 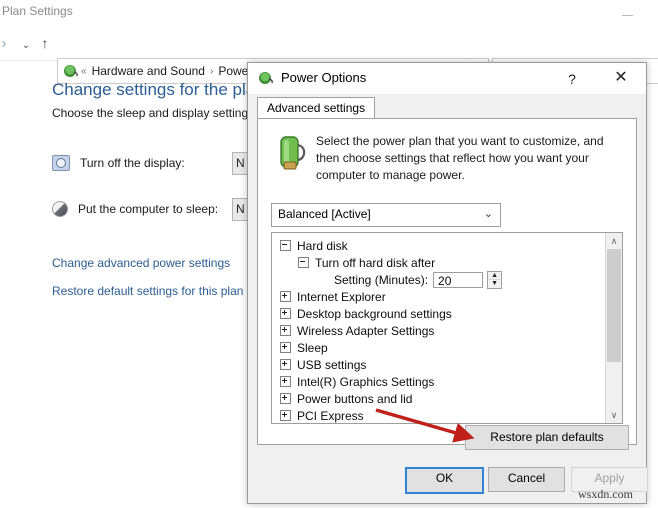 What do you see at coordinates (148, 209) in the screenshot?
I see `setting-label: Put the computer to sleep:` at bounding box center [148, 209].